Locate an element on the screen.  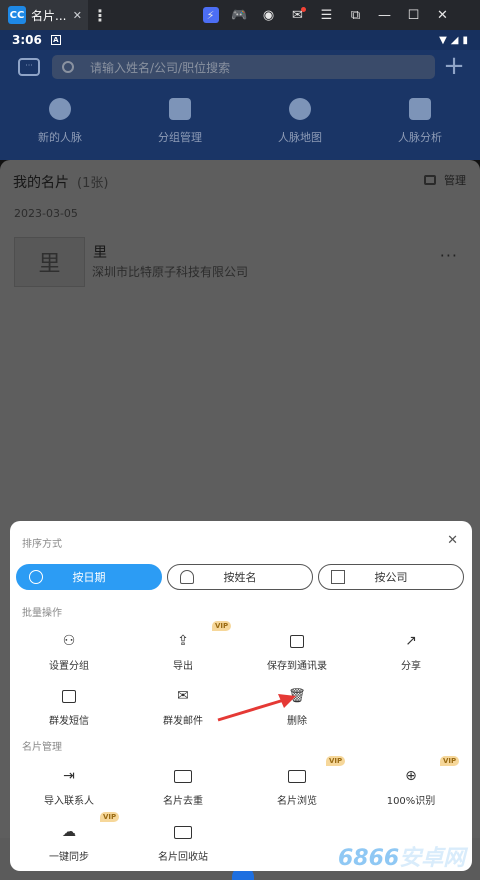
bolt-icon: ⚡ is located at coordinates (210, 15).